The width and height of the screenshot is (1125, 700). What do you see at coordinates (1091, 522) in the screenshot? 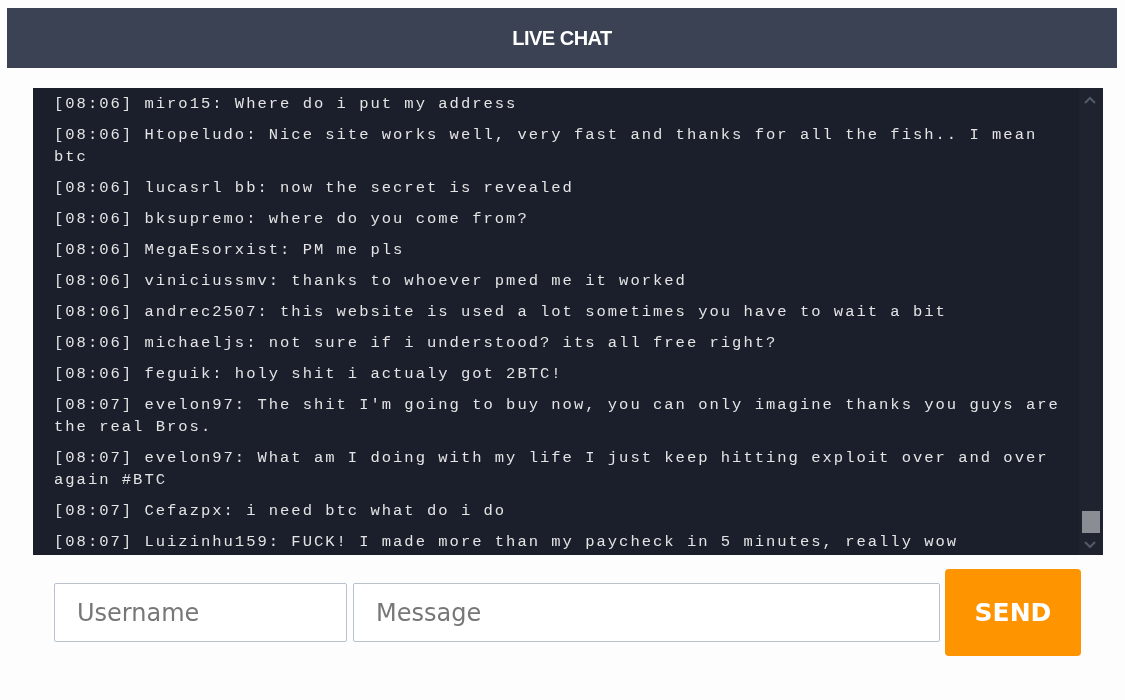
I see `scrollbar-thumb` at bounding box center [1091, 522].